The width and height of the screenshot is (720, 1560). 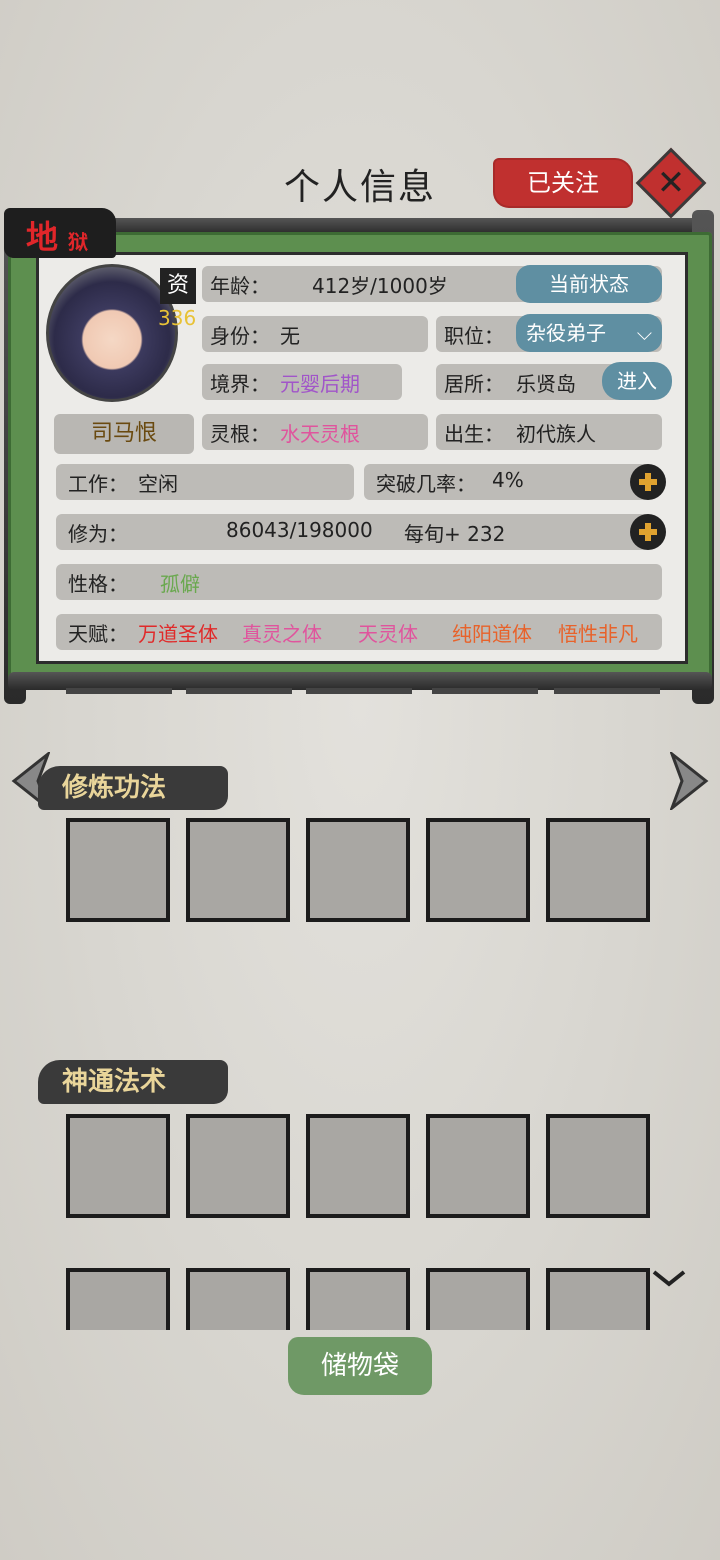 What do you see at coordinates (474, 434) in the screenshot?
I see `birth-label: 出生：` at bounding box center [474, 434].